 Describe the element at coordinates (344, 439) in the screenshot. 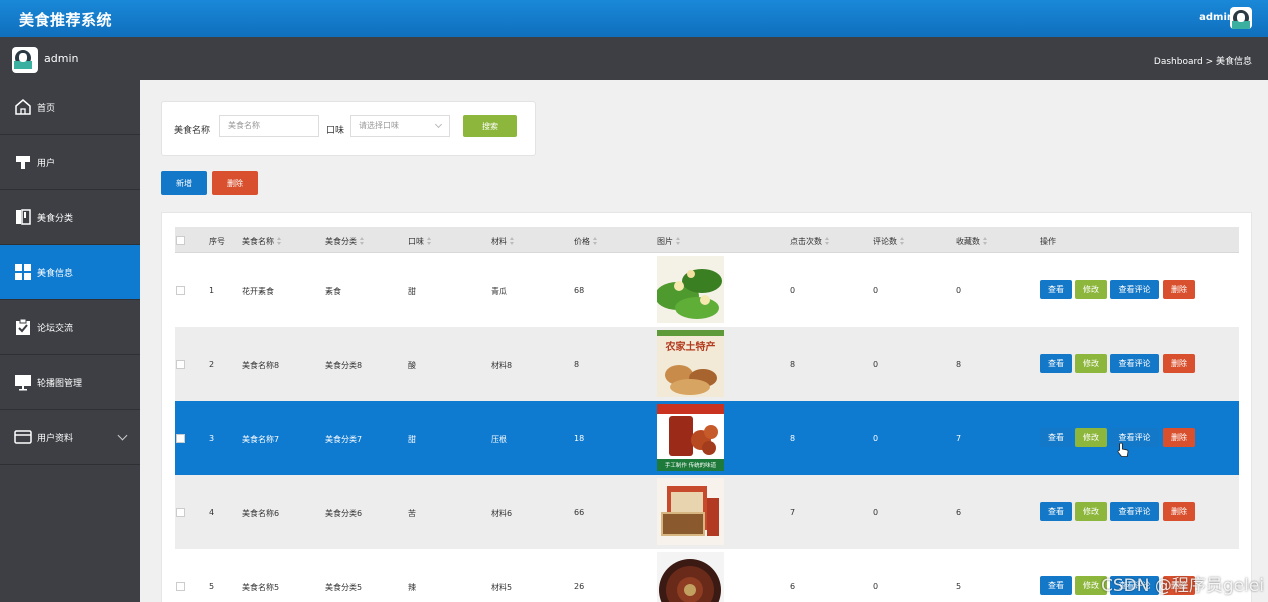

I see `cell-category: 美食分类7` at that location.